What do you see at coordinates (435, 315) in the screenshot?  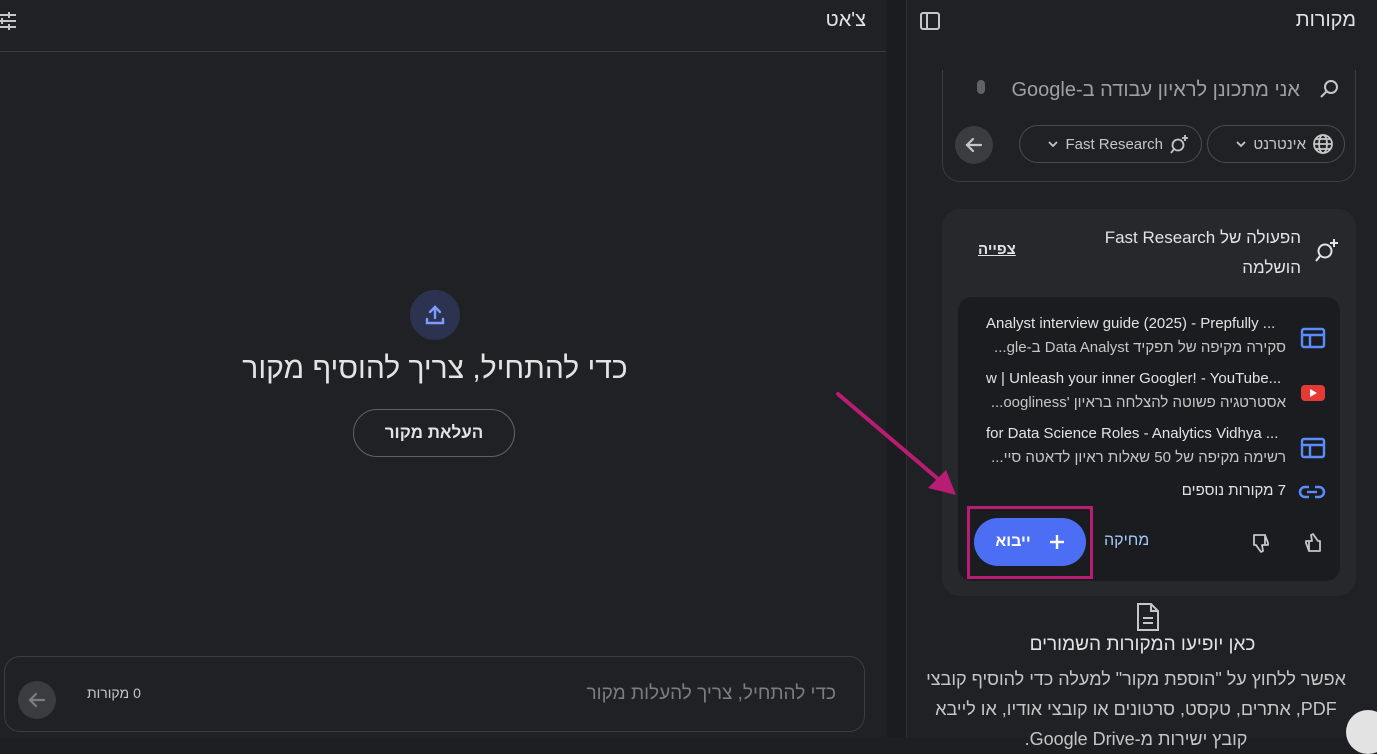 I see `upload-icon` at bounding box center [435, 315].